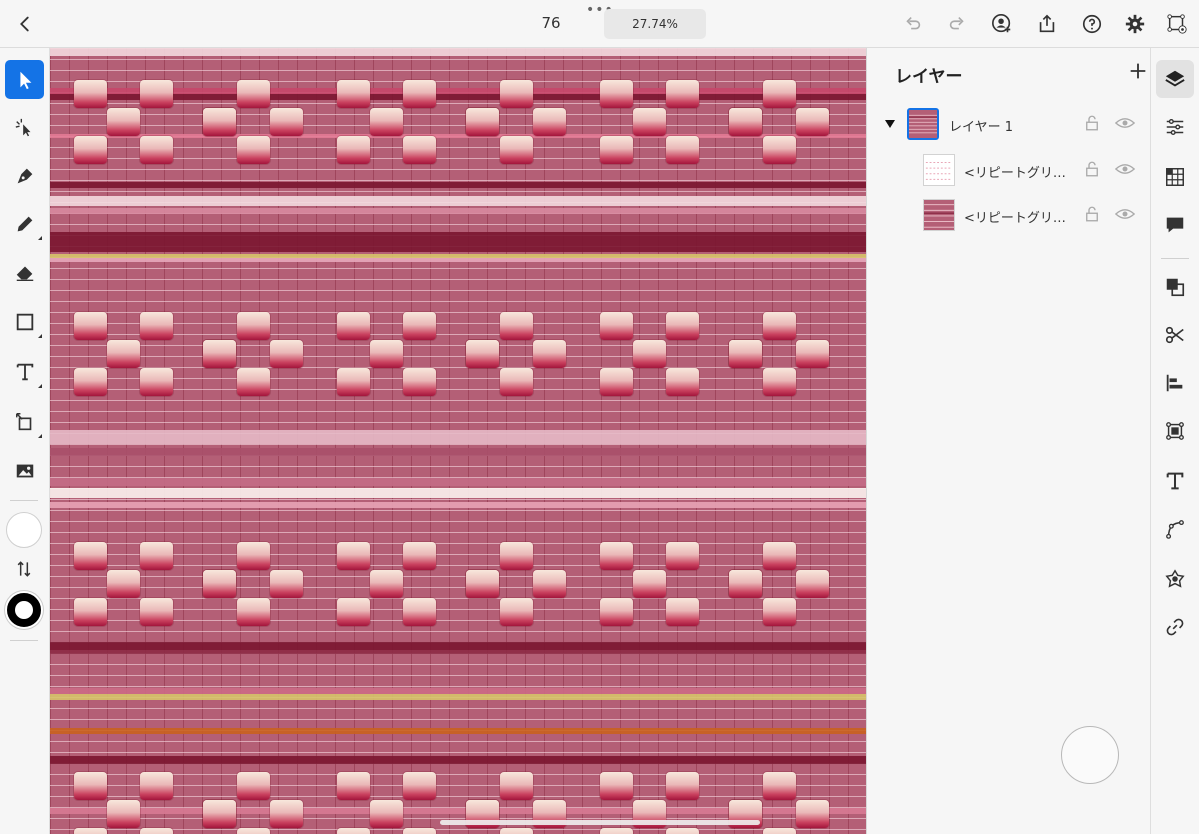  What do you see at coordinates (655, 24) in the screenshot?
I see `zoom-level: 27.74%` at bounding box center [655, 24].